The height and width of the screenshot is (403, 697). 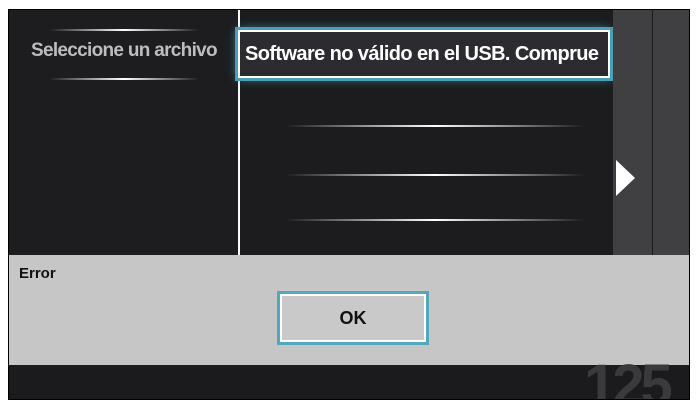 What do you see at coordinates (37, 273) in the screenshot?
I see `dialog-title: Error` at bounding box center [37, 273].